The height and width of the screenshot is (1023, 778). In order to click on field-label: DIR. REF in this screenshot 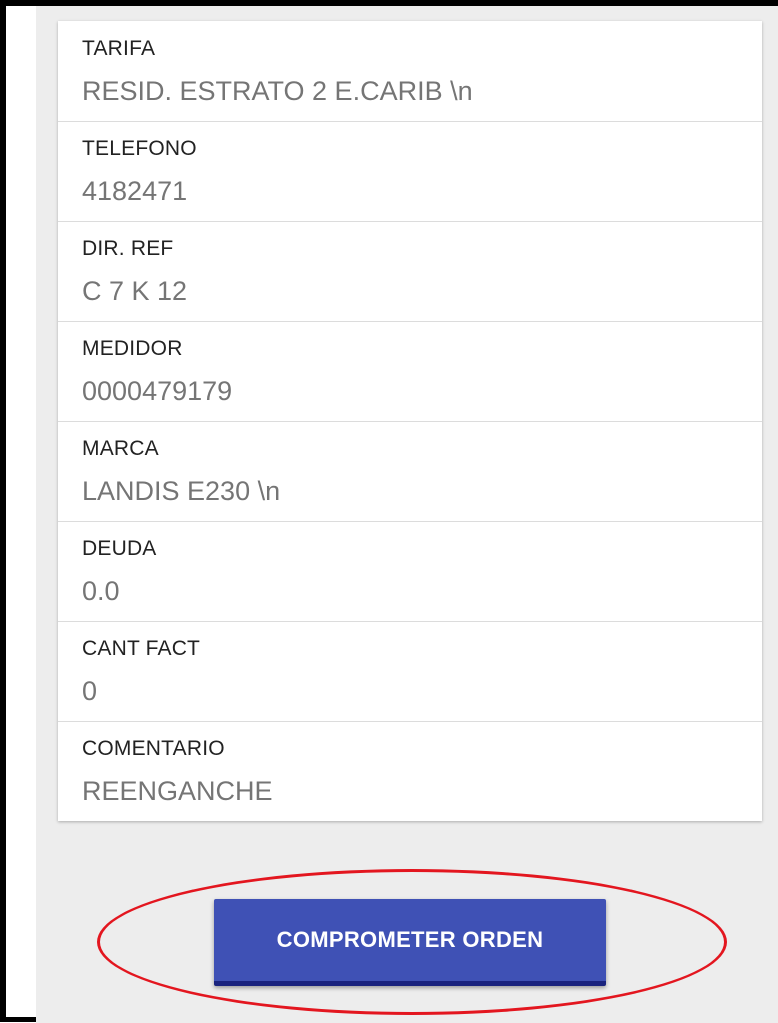, I will do `click(128, 248)`.